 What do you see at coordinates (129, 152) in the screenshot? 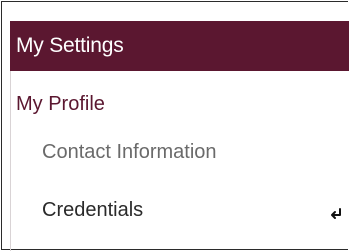
I see `menu-item-contact-information: Contact Information` at bounding box center [129, 152].